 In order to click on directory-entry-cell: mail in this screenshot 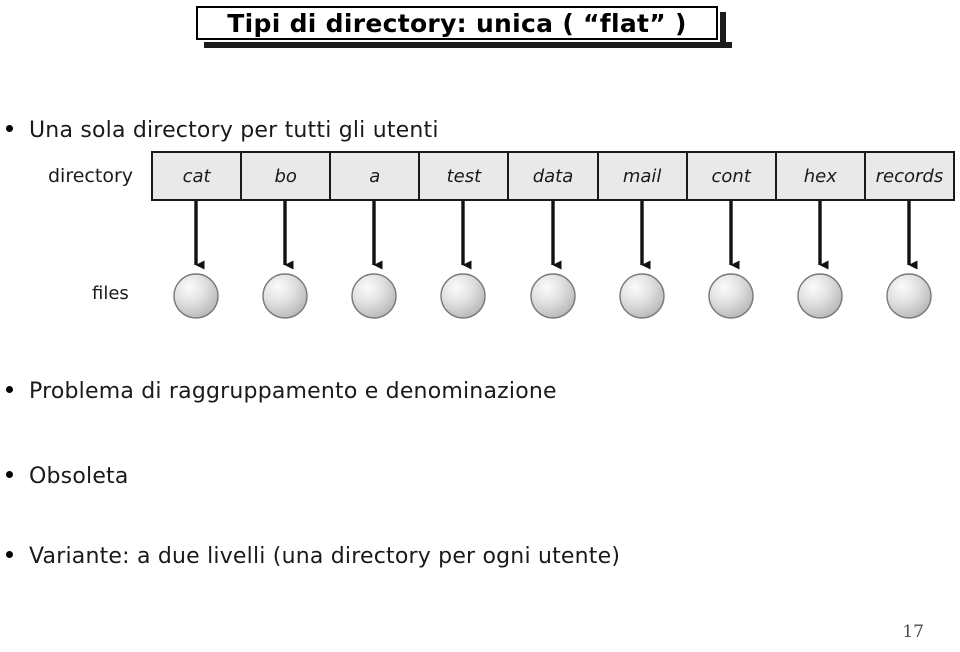, I will do `click(643, 176)`.